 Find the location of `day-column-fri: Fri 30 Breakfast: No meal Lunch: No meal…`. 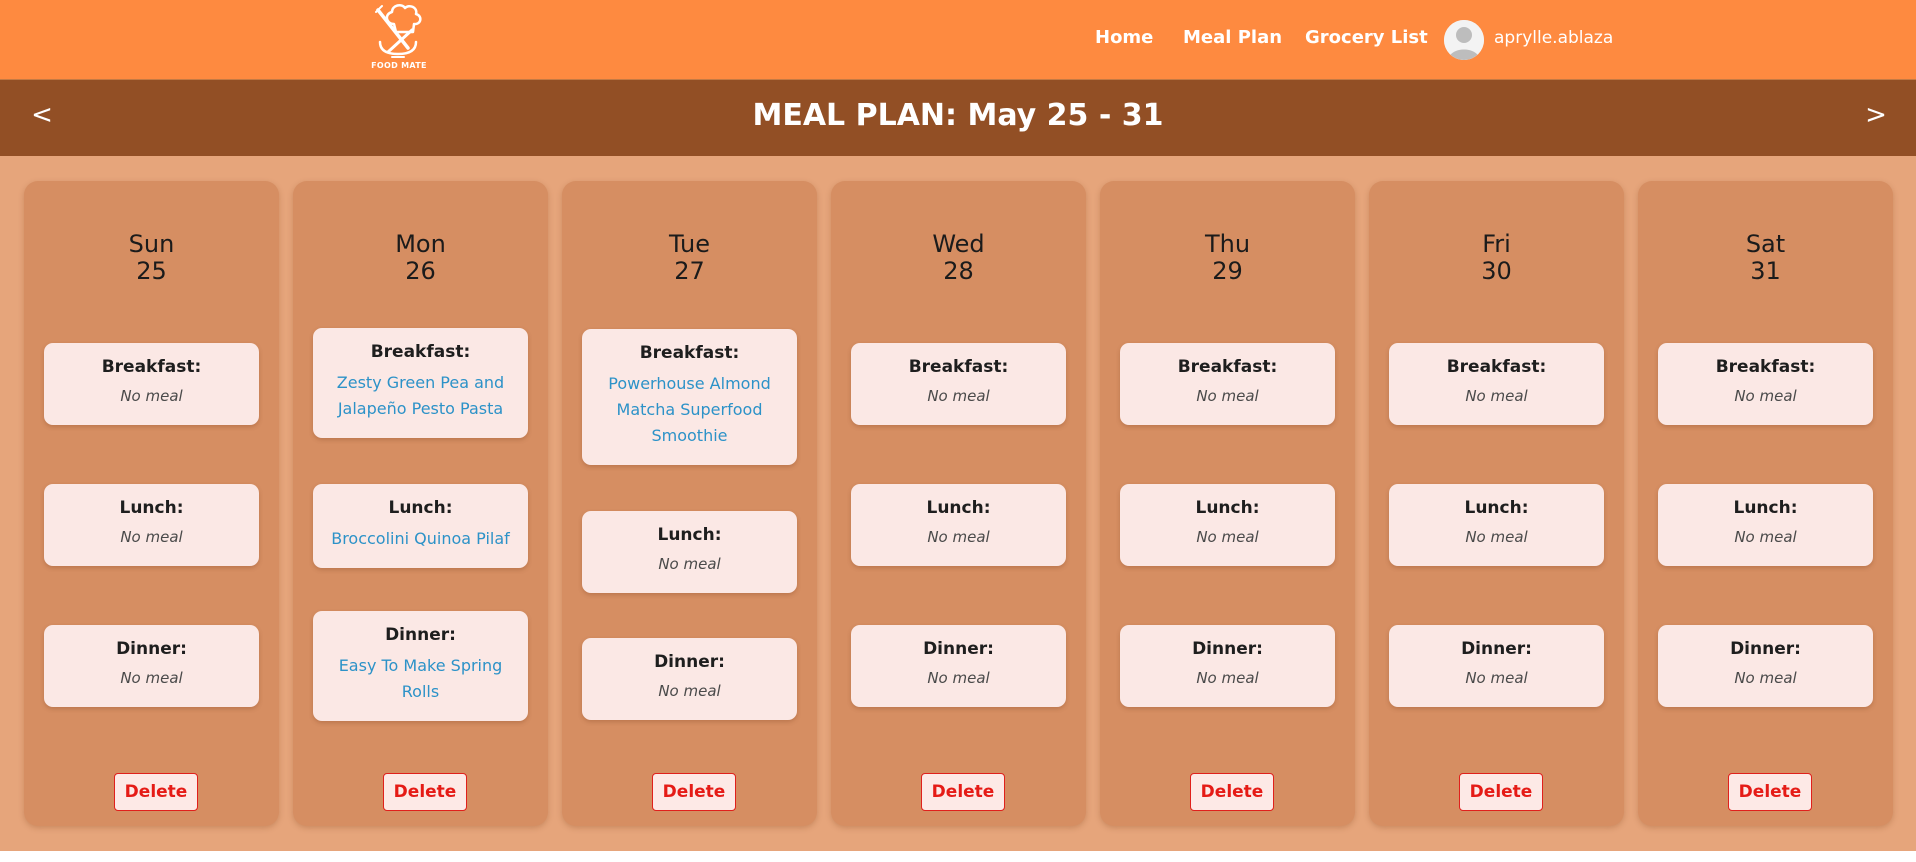

day-column-fri: Fri 30 Breakfast: No meal Lunch: No meal… is located at coordinates (1496, 503).